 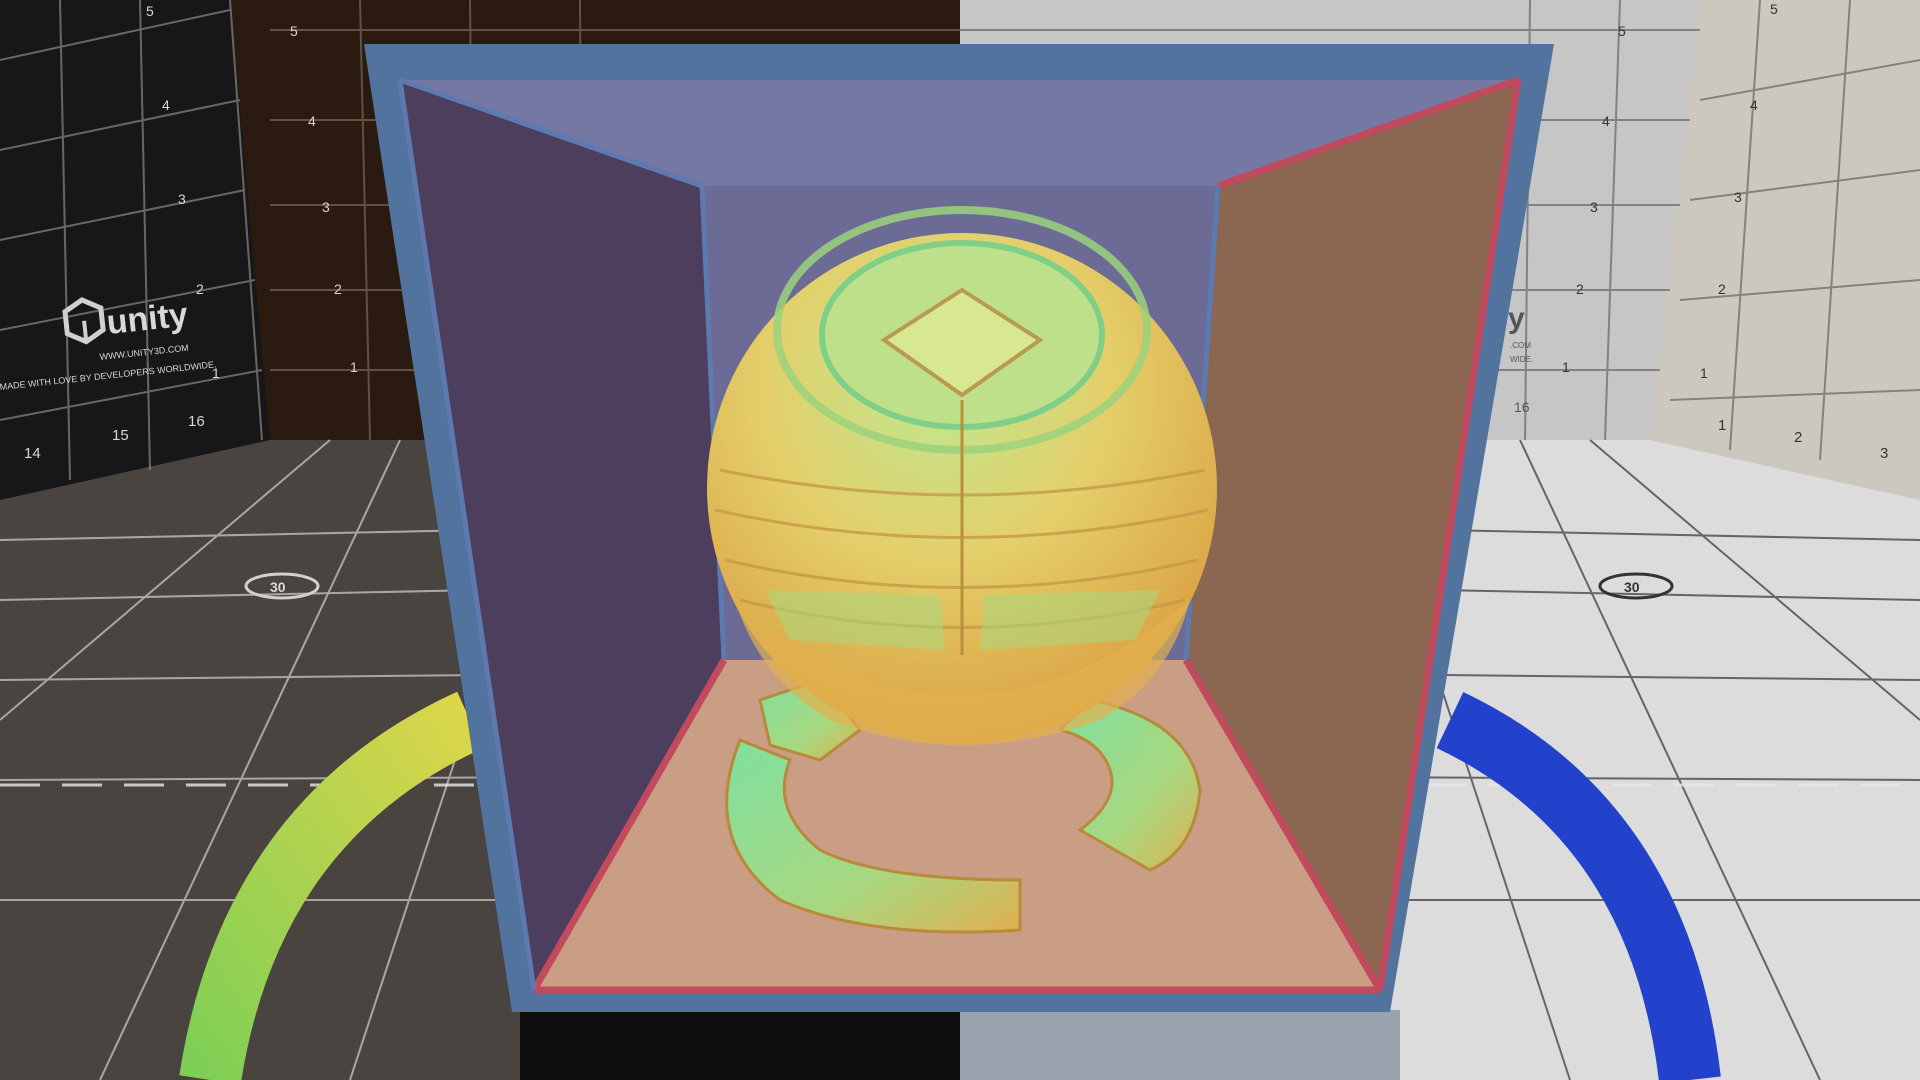 What do you see at coordinates (1722, 425) in the screenshot?
I see `far-right-ruler-1: 1` at bounding box center [1722, 425].